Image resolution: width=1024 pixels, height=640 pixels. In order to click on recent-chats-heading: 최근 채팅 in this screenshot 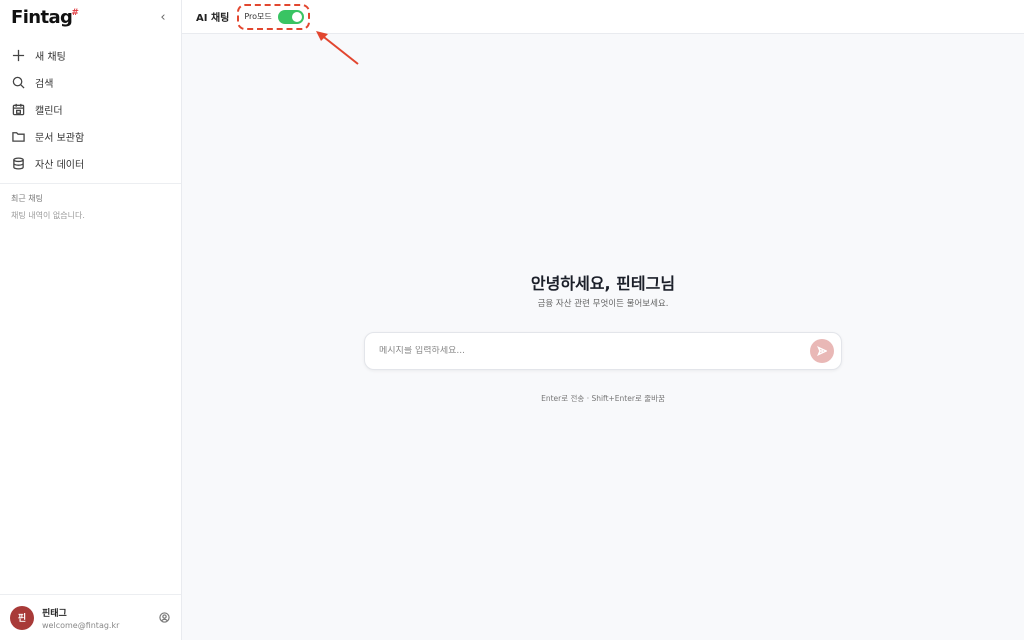, I will do `click(27, 198)`.